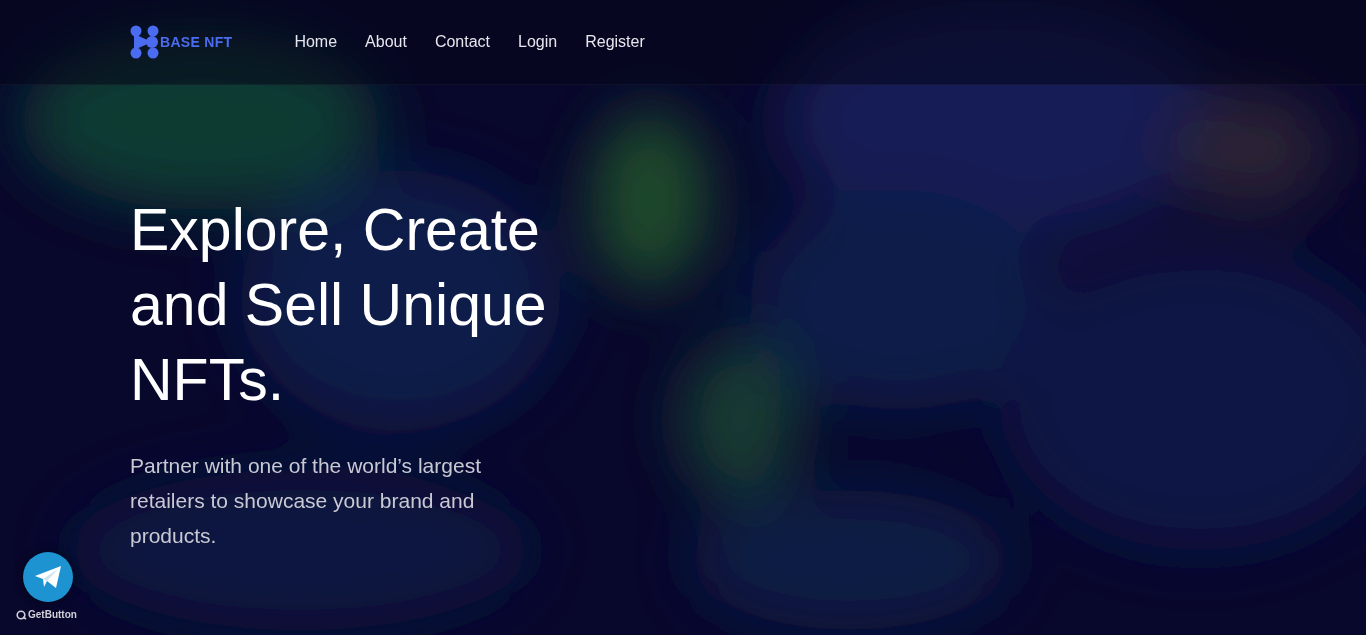 The width and height of the screenshot is (1366, 635). Describe the element at coordinates (316, 42) in the screenshot. I see `nav-link: Home` at that location.